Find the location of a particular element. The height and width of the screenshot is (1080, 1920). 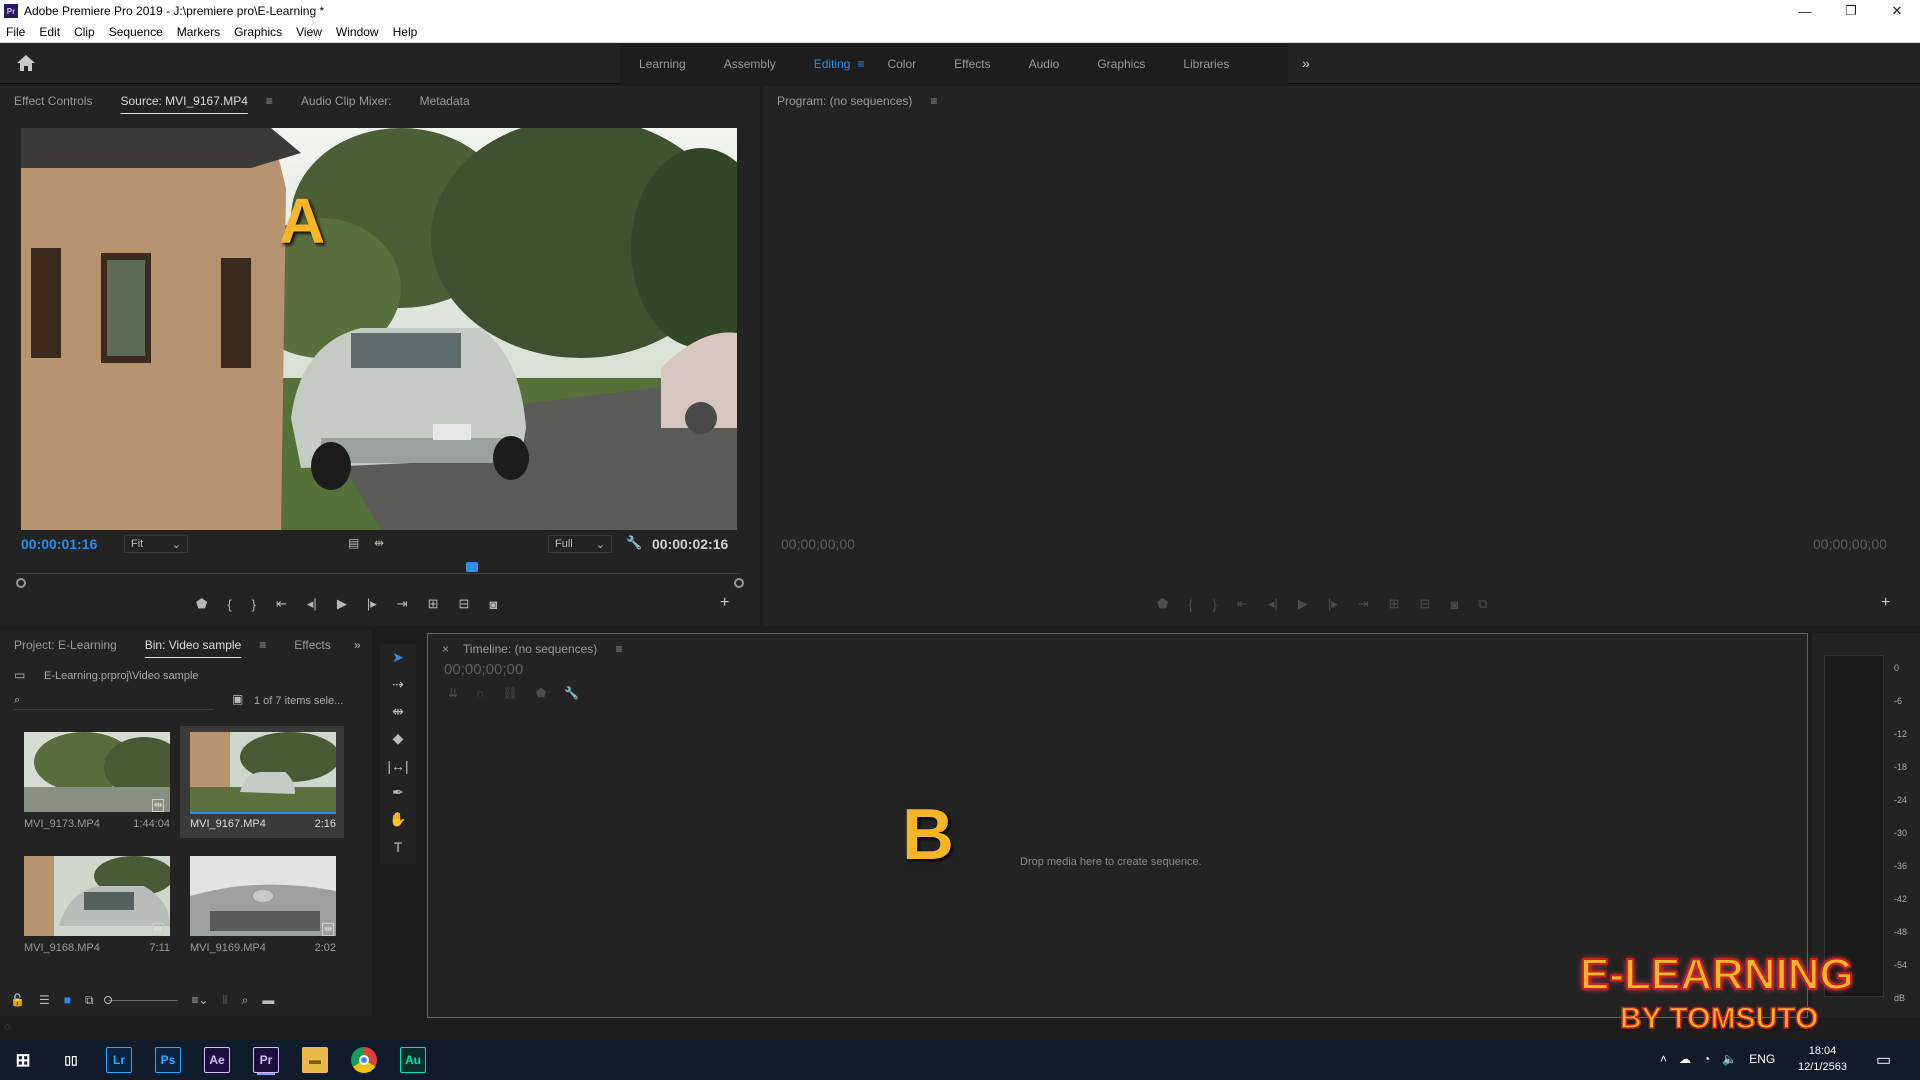

settings-icon: ▤ is located at coordinates (353, 543).